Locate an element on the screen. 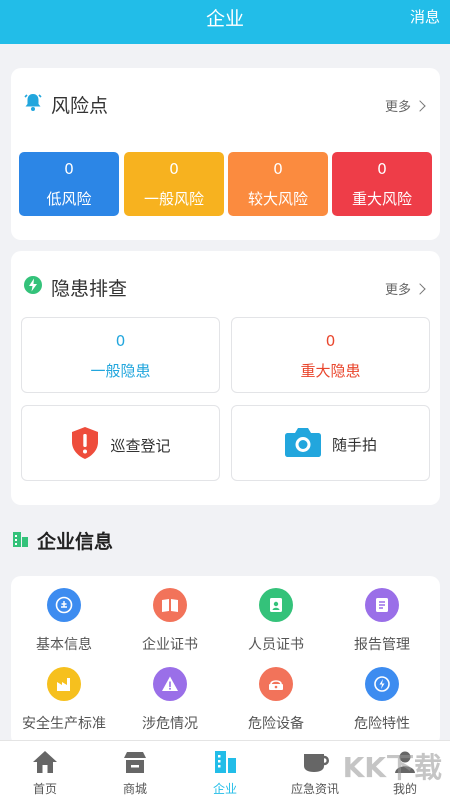 Image resolution: width=450 pixels, height=800 pixels. tab-shop: 商城 is located at coordinates (135, 770).